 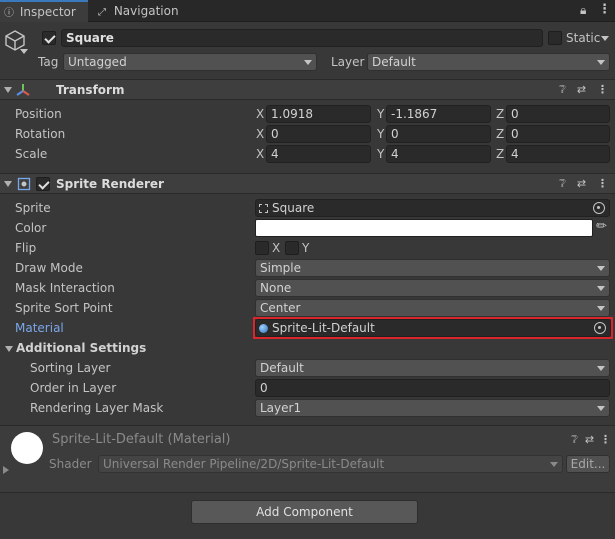 I want to click on tab-navigation-label: Navigation, so click(x=146, y=11).